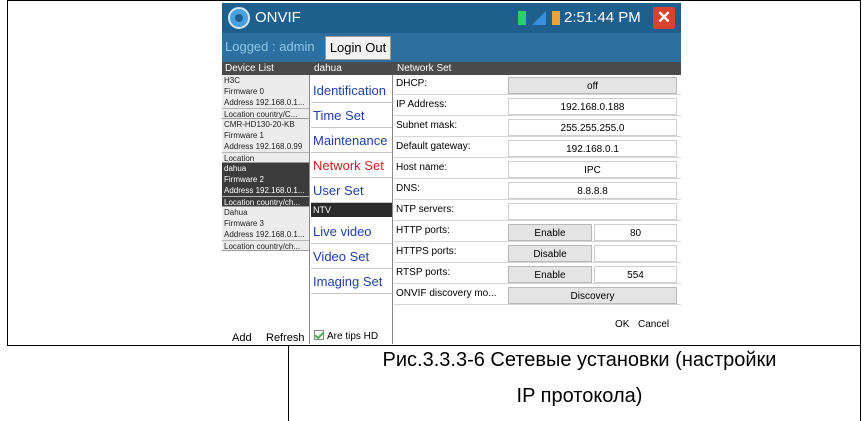 The image size is (868, 421). What do you see at coordinates (539, 18) in the screenshot?
I see `network-signal-icon` at bounding box center [539, 18].